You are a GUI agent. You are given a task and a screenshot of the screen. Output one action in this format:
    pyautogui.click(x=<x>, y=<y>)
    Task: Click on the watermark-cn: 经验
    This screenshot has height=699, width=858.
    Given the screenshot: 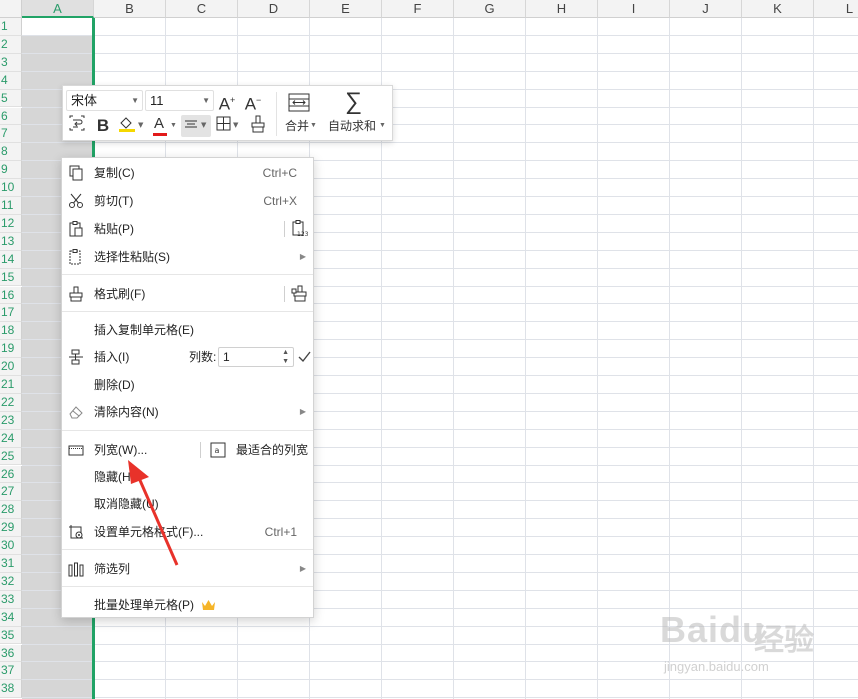 What is the action you would take?
    pyautogui.click(x=784, y=640)
    